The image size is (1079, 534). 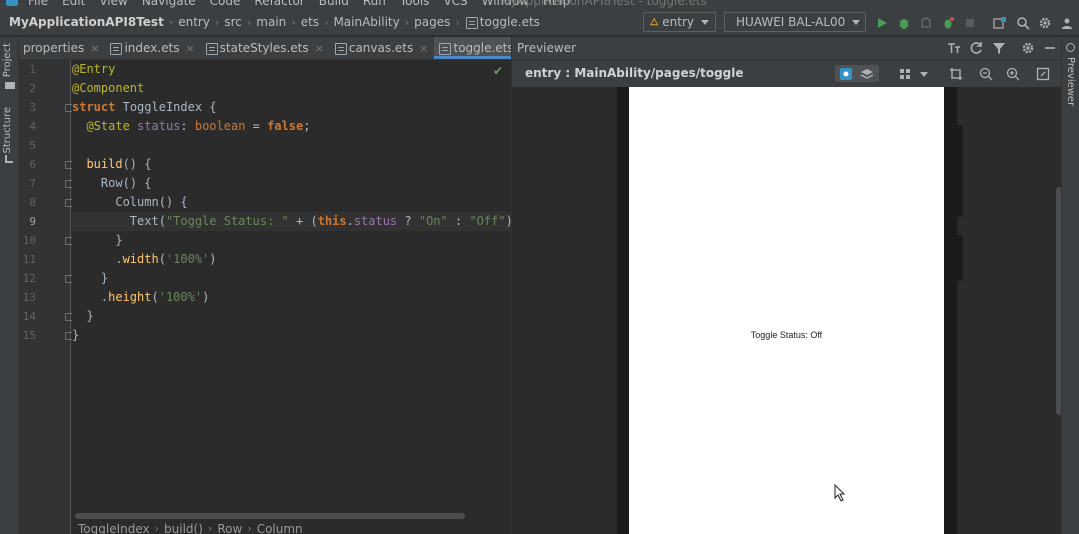 What do you see at coordinates (999, 48) in the screenshot?
I see `filter-icon` at bounding box center [999, 48].